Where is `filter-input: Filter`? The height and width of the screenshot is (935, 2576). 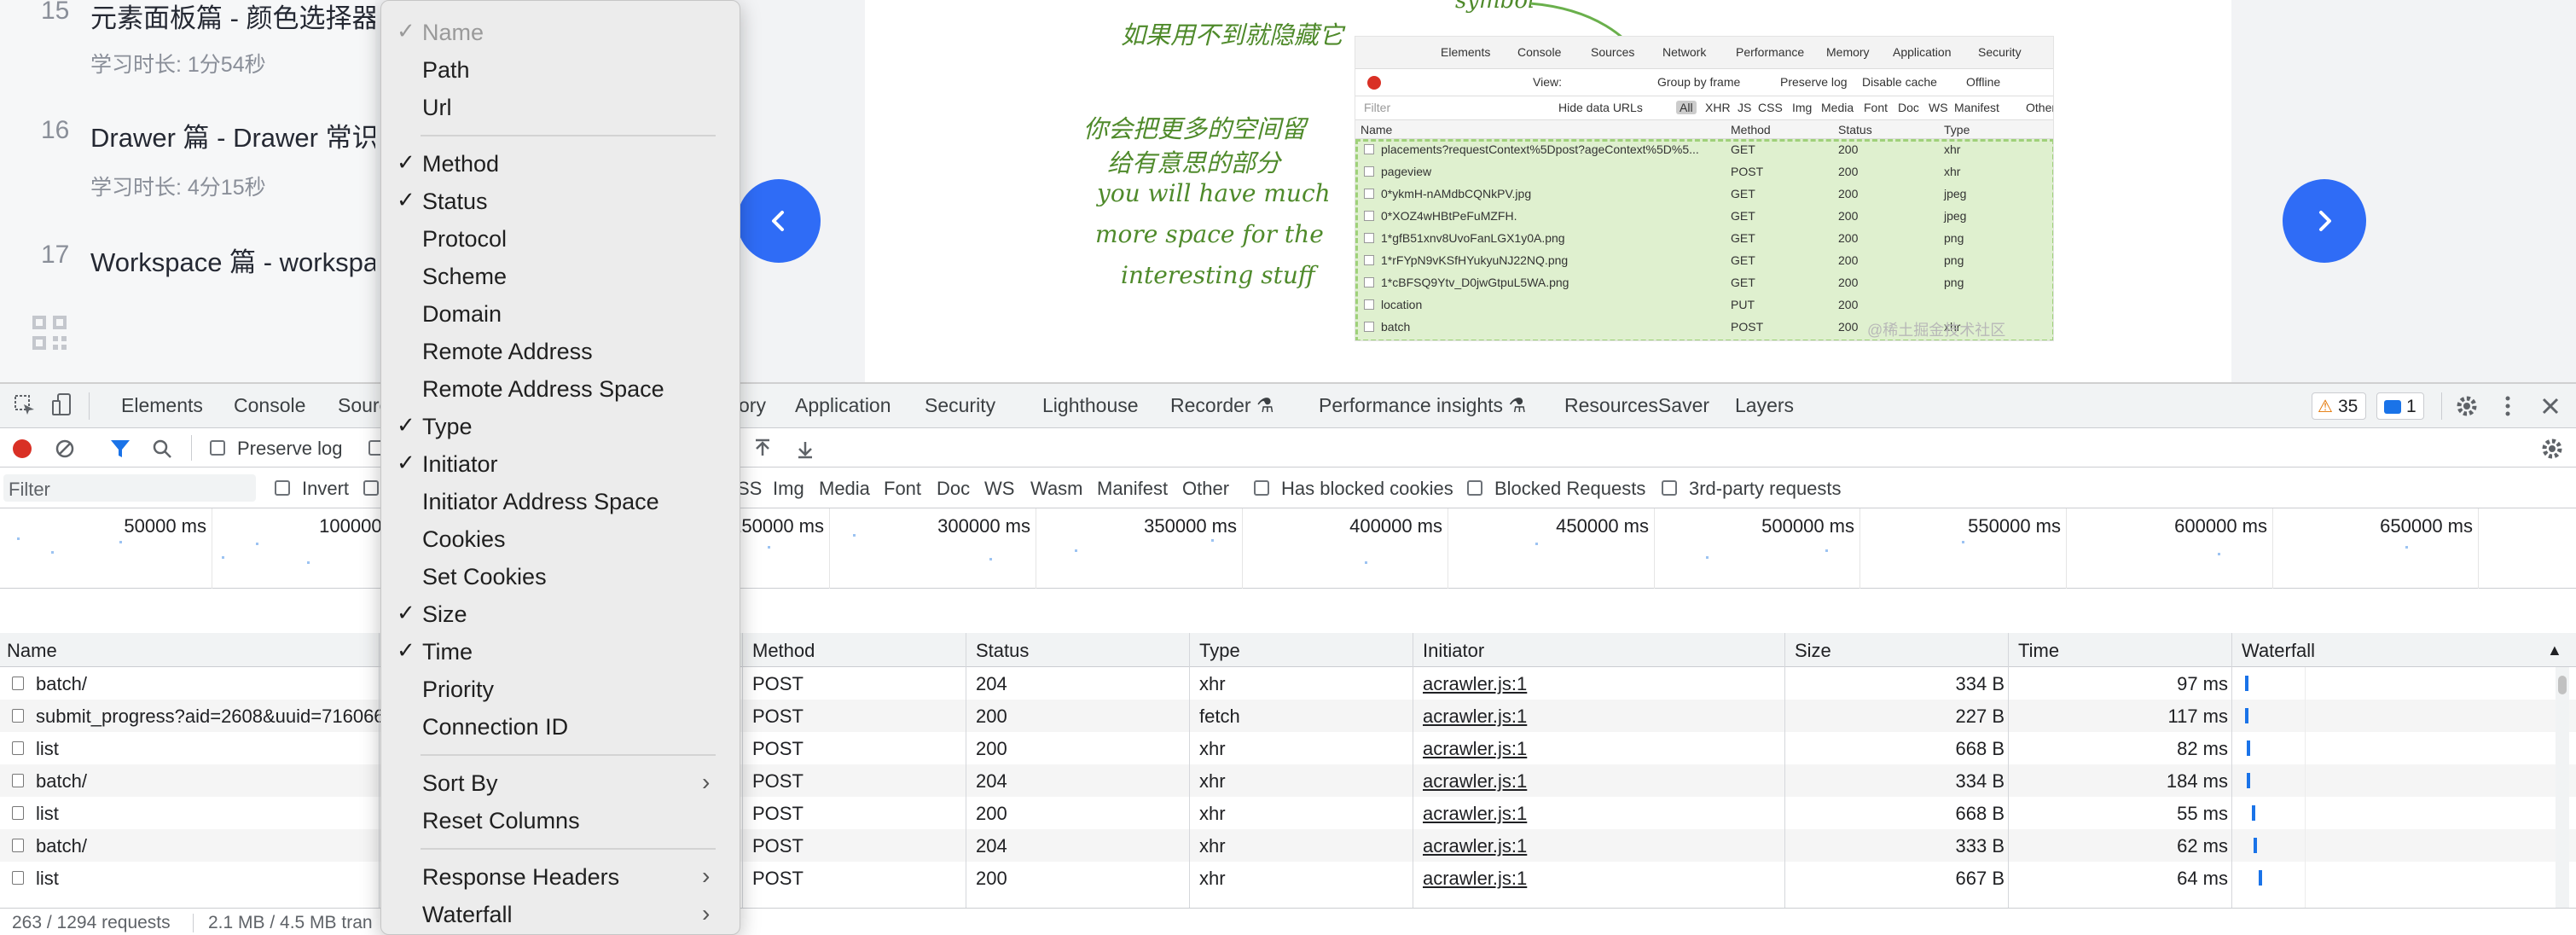
filter-input: Filter is located at coordinates (129, 488).